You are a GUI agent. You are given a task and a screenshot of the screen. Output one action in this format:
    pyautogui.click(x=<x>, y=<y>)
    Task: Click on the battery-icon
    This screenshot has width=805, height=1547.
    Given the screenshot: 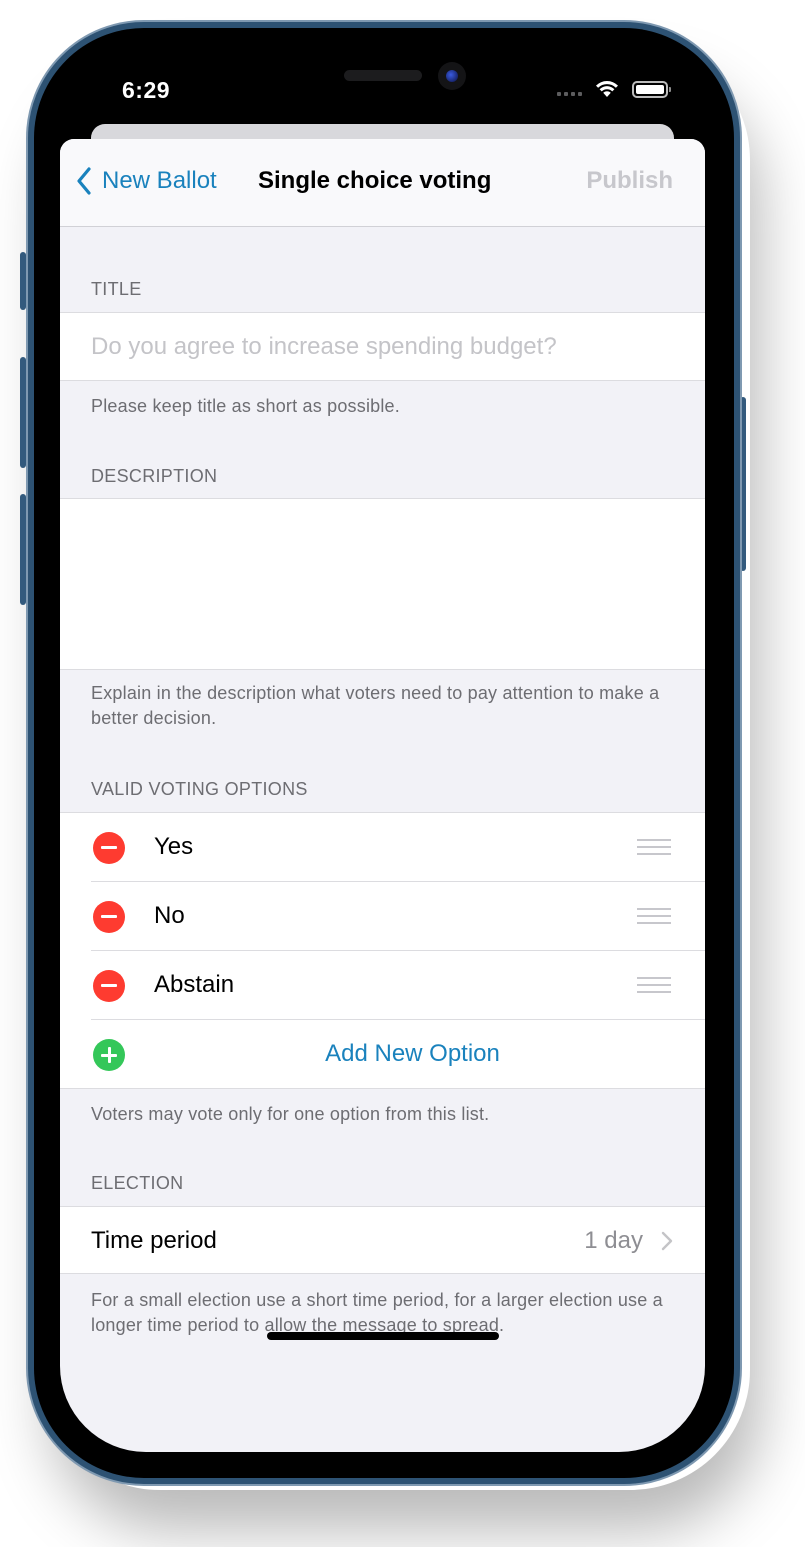 What is the action you would take?
    pyautogui.click(x=651, y=89)
    